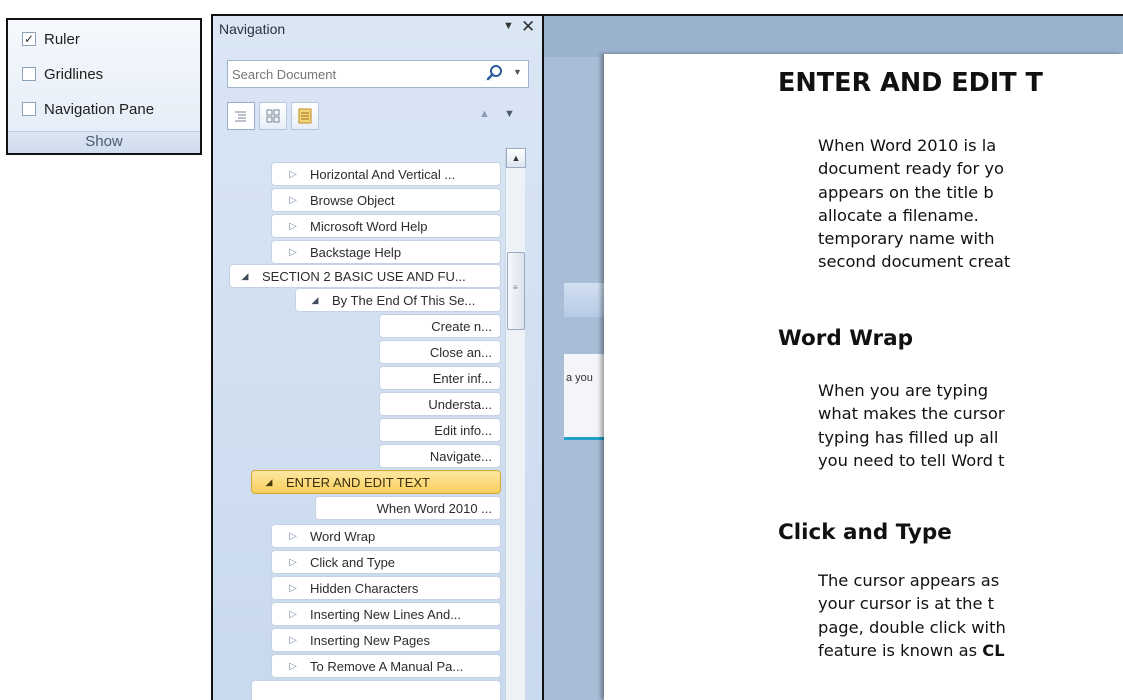 This screenshot has width=1123, height=700. Describe the element at coordinates (29, 39) in the screenshot. I see `ruler-checkbox: ✓` at that location.